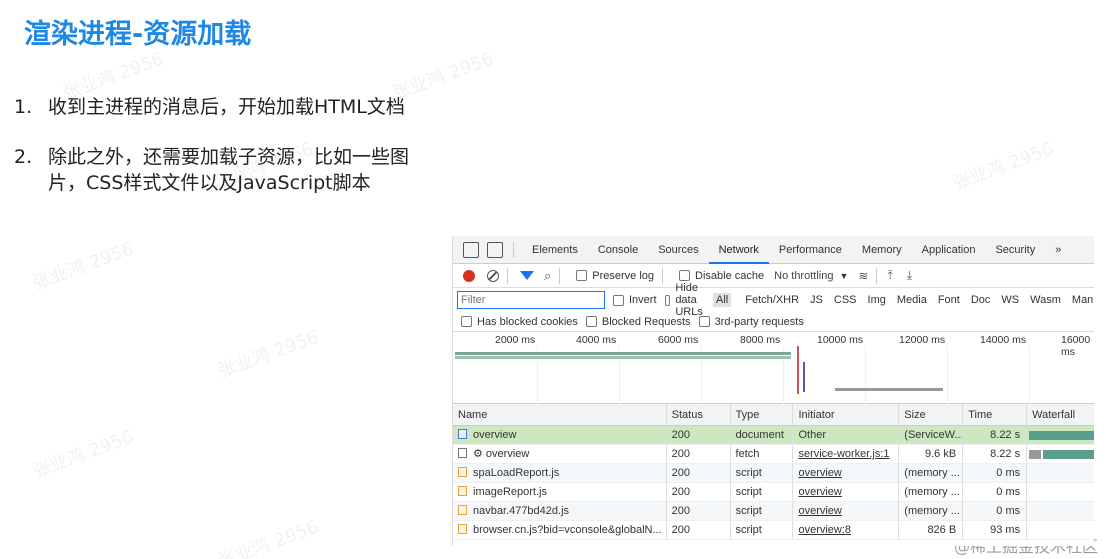 The height and width of the screenshot is (559, 1106). Describe the element at coordinates (560, 454) in the screenshot. I see `cell-name: ⚙ overview` at that location.